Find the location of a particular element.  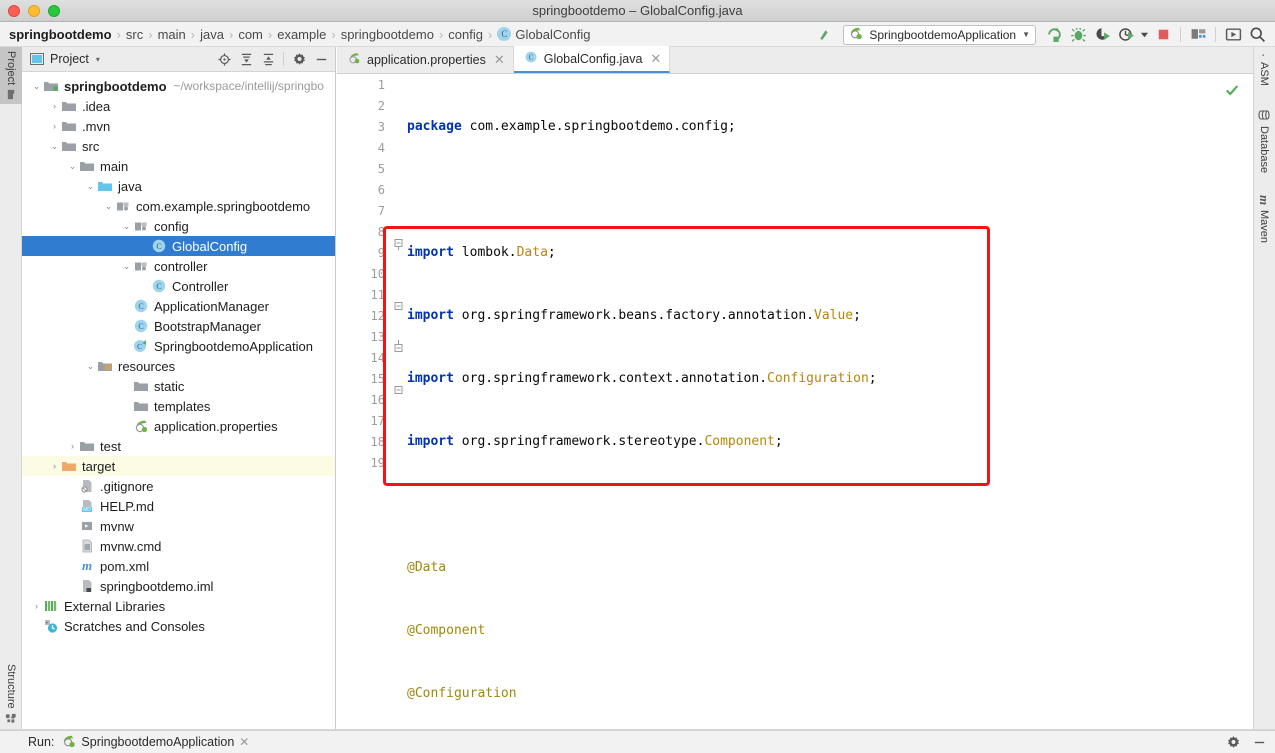

tree-node-label: resources is located at coordinates (147, 366).